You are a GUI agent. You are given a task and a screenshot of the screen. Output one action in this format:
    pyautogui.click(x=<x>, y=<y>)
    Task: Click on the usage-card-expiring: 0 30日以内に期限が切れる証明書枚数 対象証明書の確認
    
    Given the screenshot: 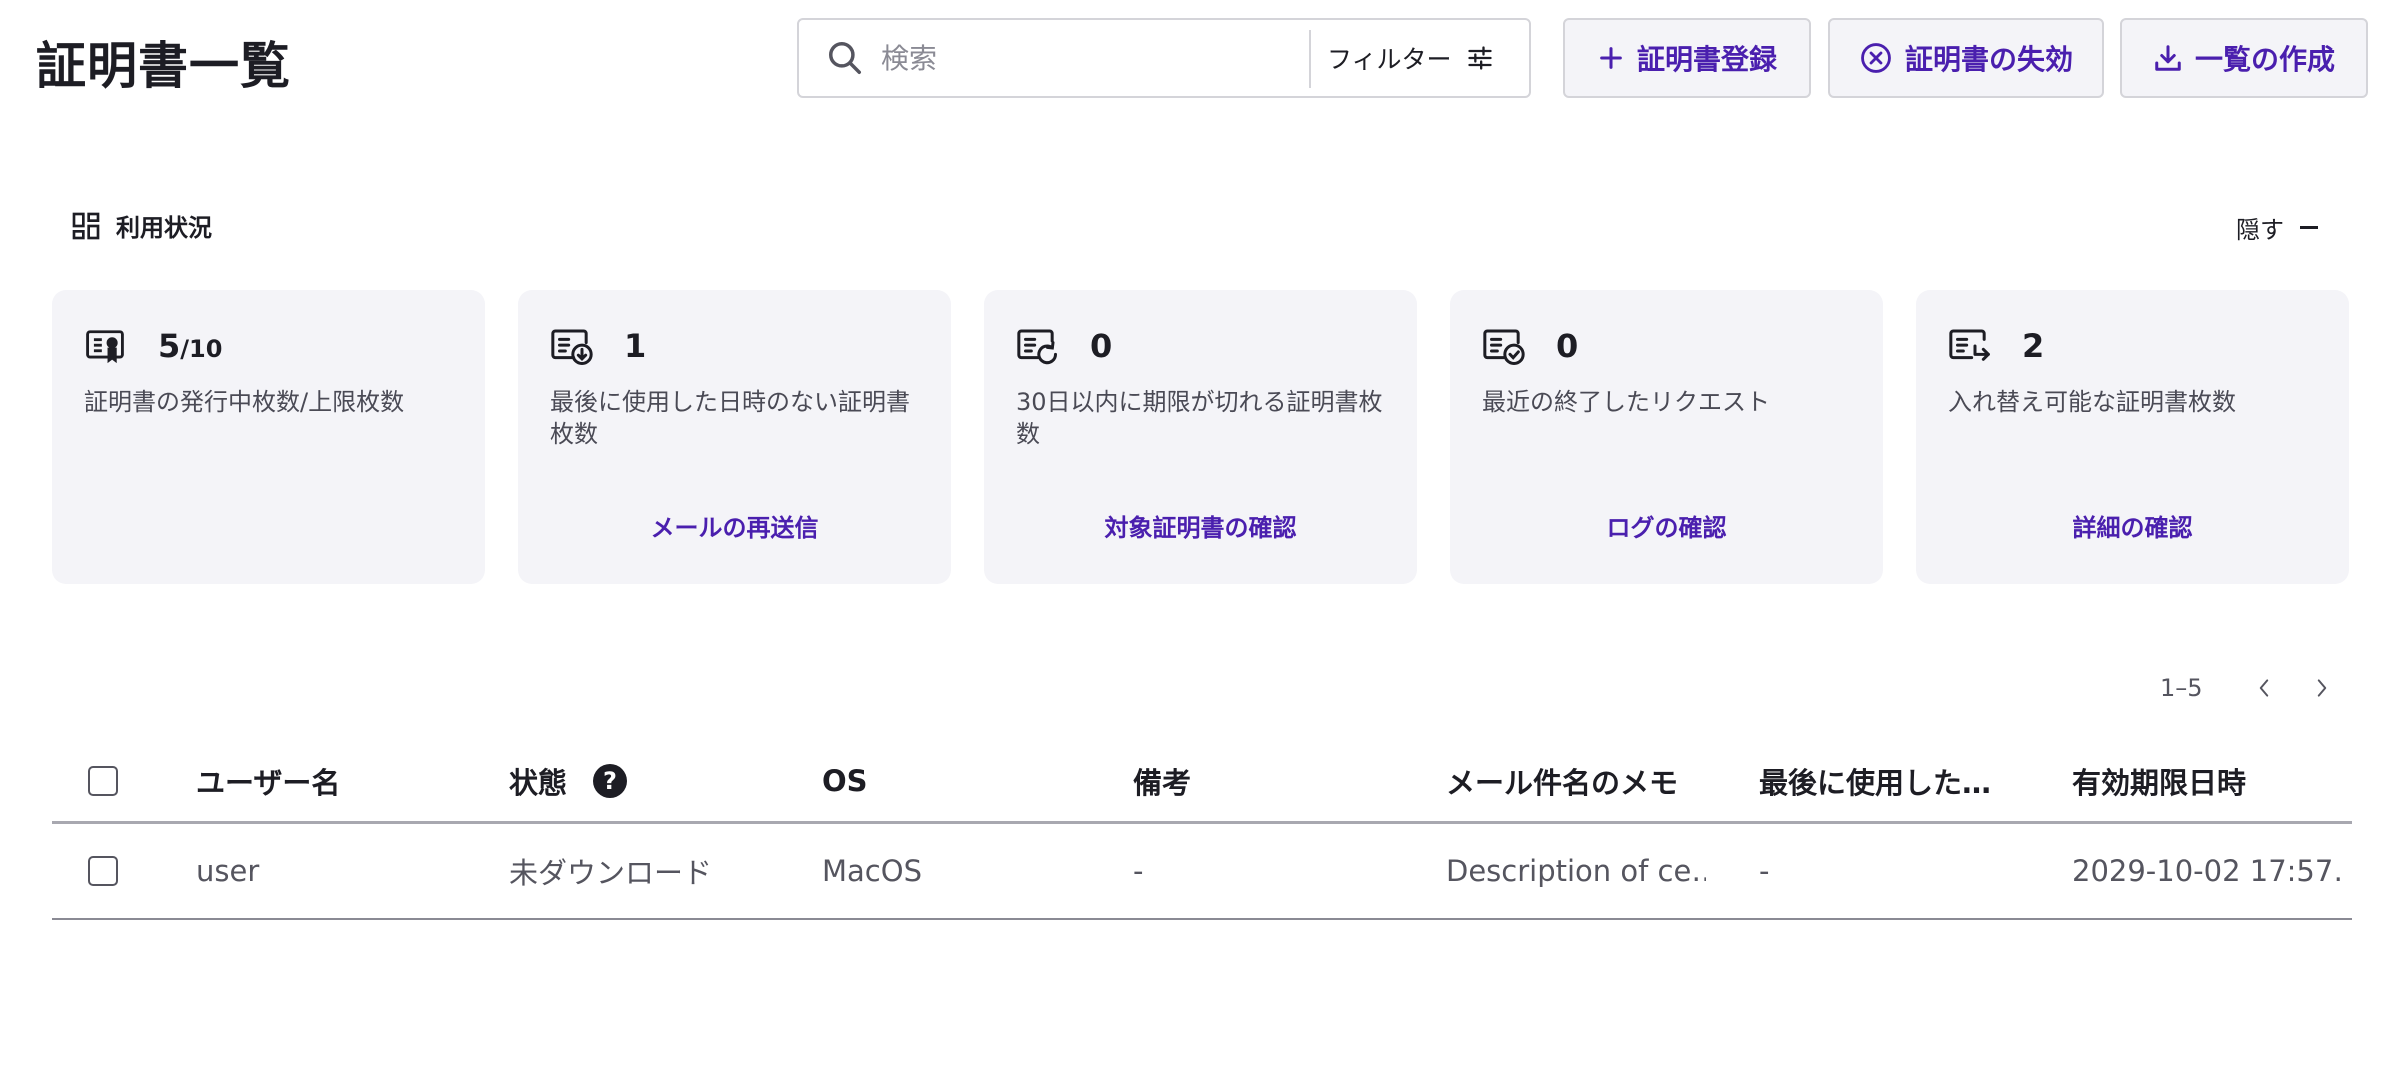 What is the action you would take?
    pyautogui.click(x=1200, y=437)
    